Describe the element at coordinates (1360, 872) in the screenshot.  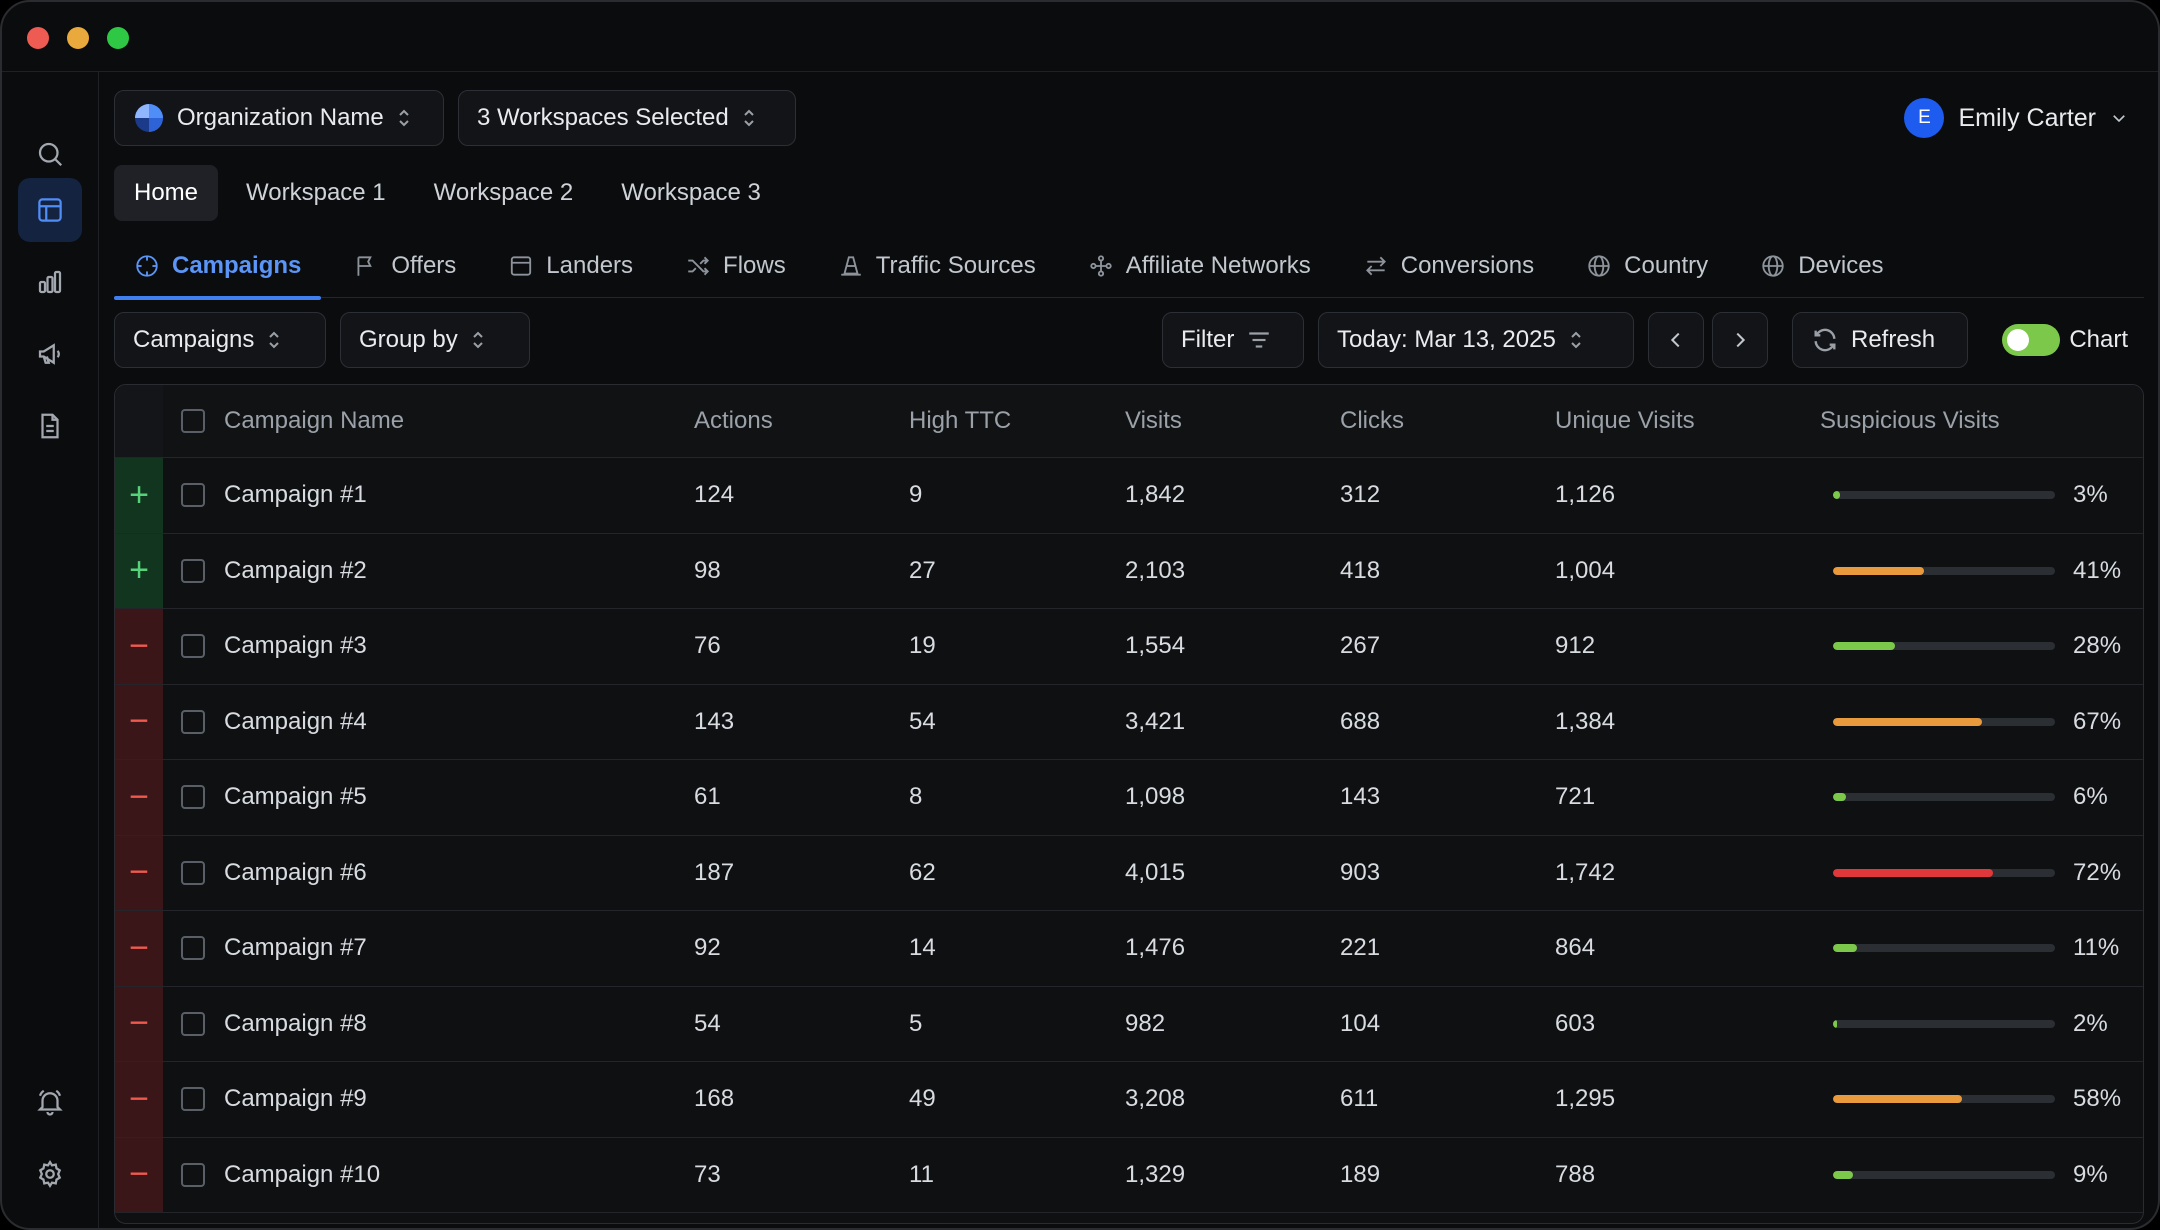
I see `clicks-cell: 903` at that location.